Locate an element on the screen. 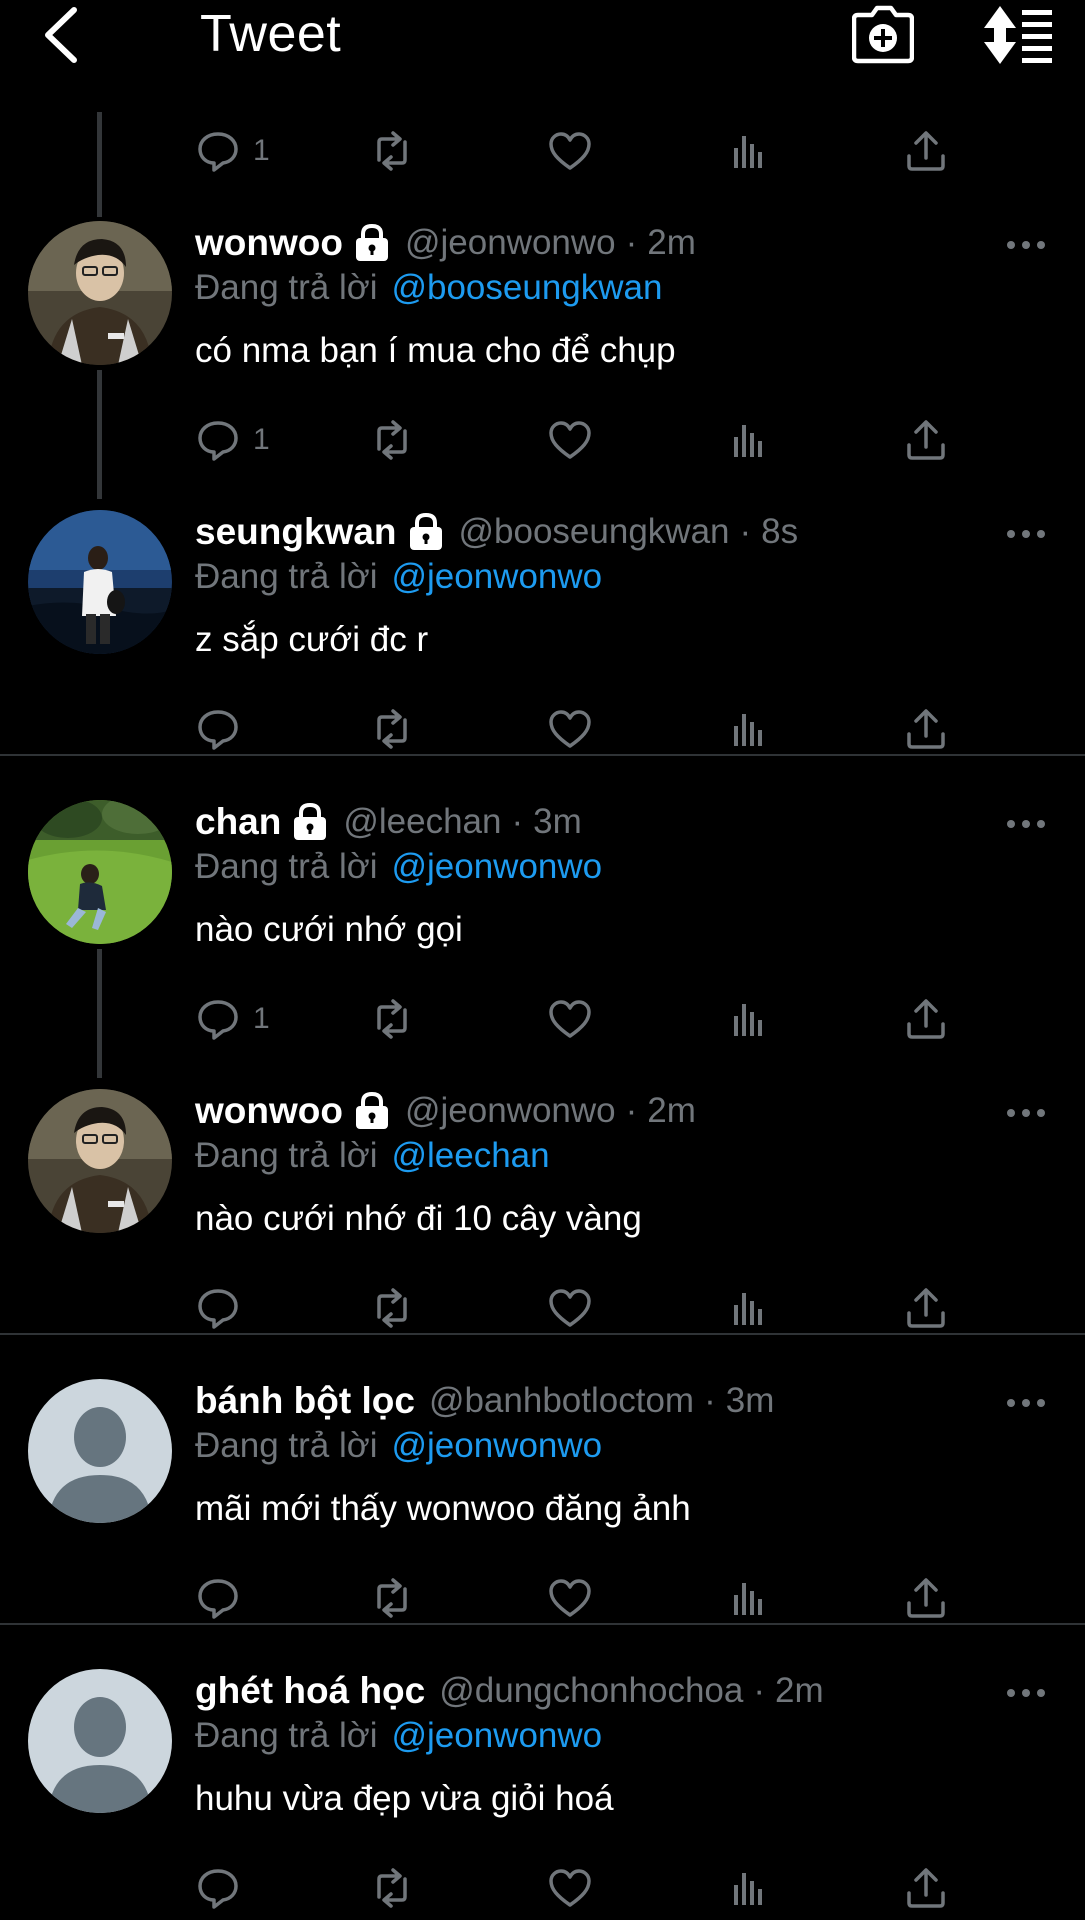 Image resolution: width=1085 pixels, height=1920 pixels. timestamp: 8s is located at coordinates (779, 532).